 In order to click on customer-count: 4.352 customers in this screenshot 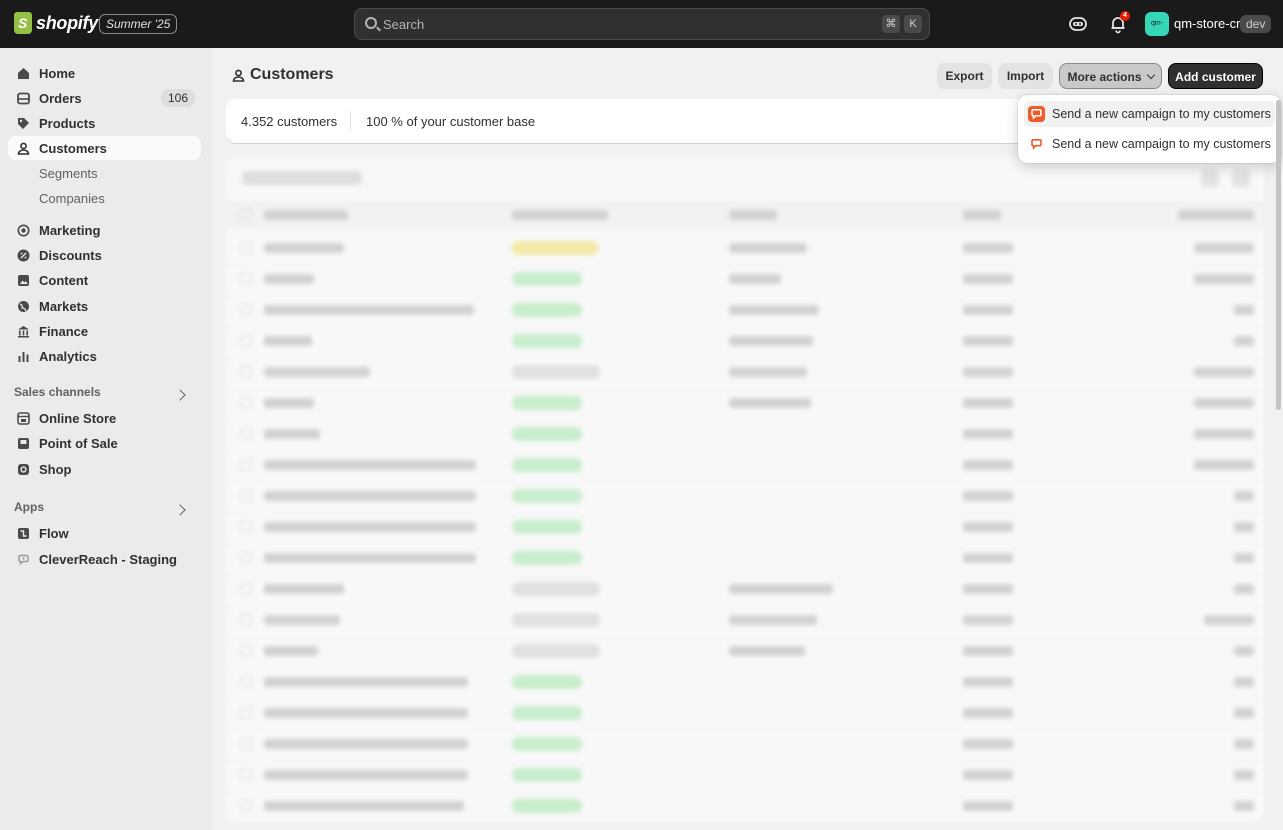, I will do `click(289, 121)`.